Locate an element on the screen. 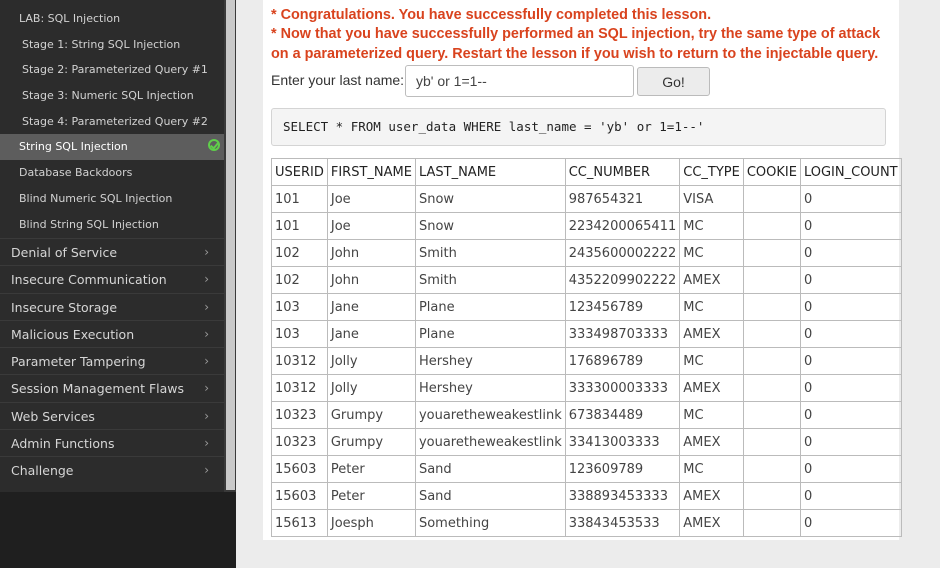 The height and width of the screenshot is (568, 940). table-row: 103 Jane Plane 123456789 MC 0 is located at coordinates (586, 307).